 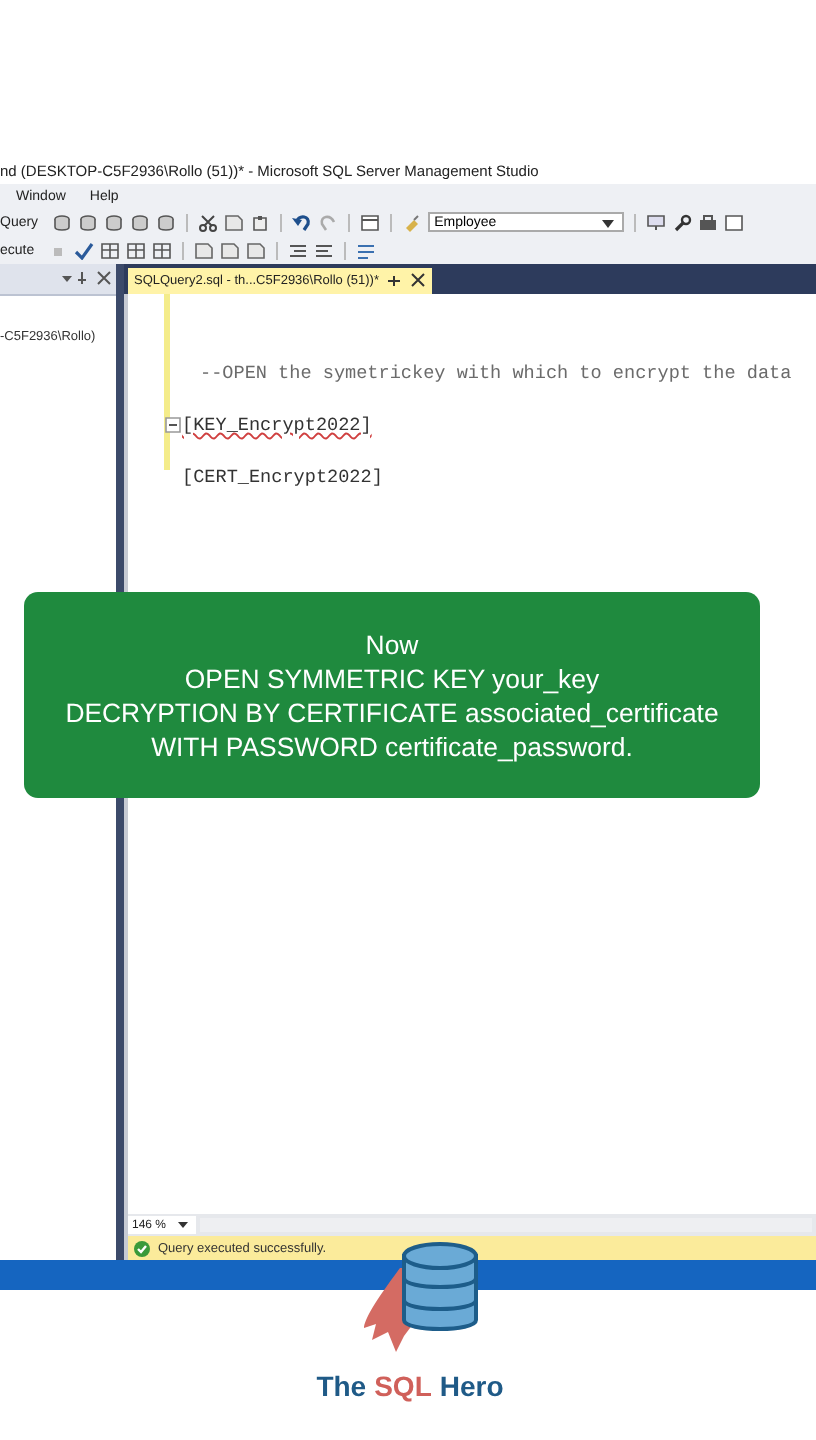 I want to click on undo-icon, so click(x=302, y=222).